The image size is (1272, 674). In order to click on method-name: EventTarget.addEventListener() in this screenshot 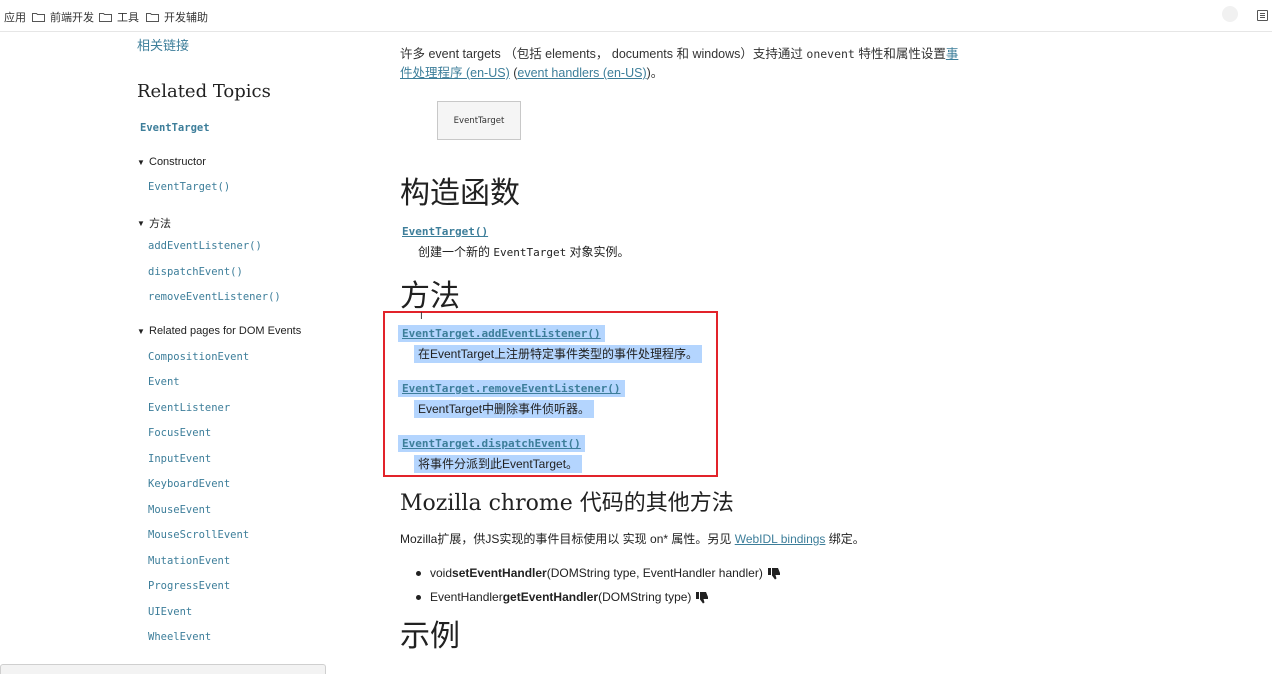, I will do `click(501, 333)`.